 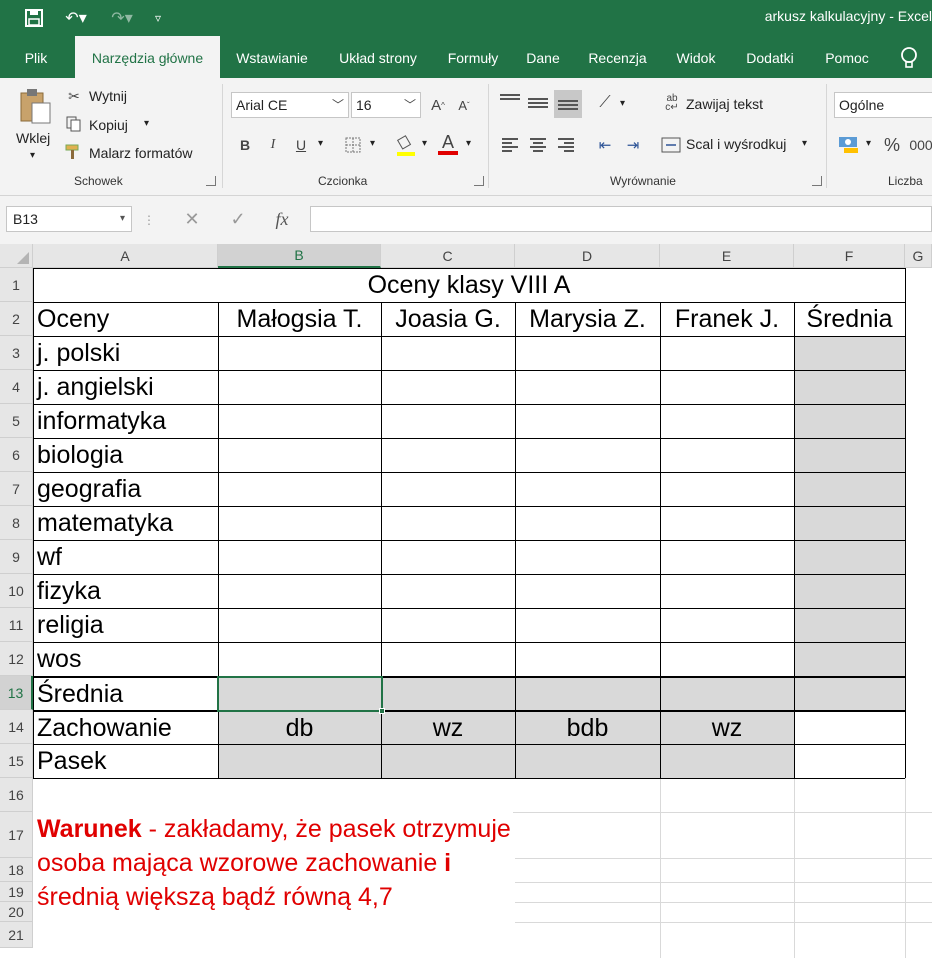 I want to click on tab-home: Narzędzia główne, so click(x=147, y=57).